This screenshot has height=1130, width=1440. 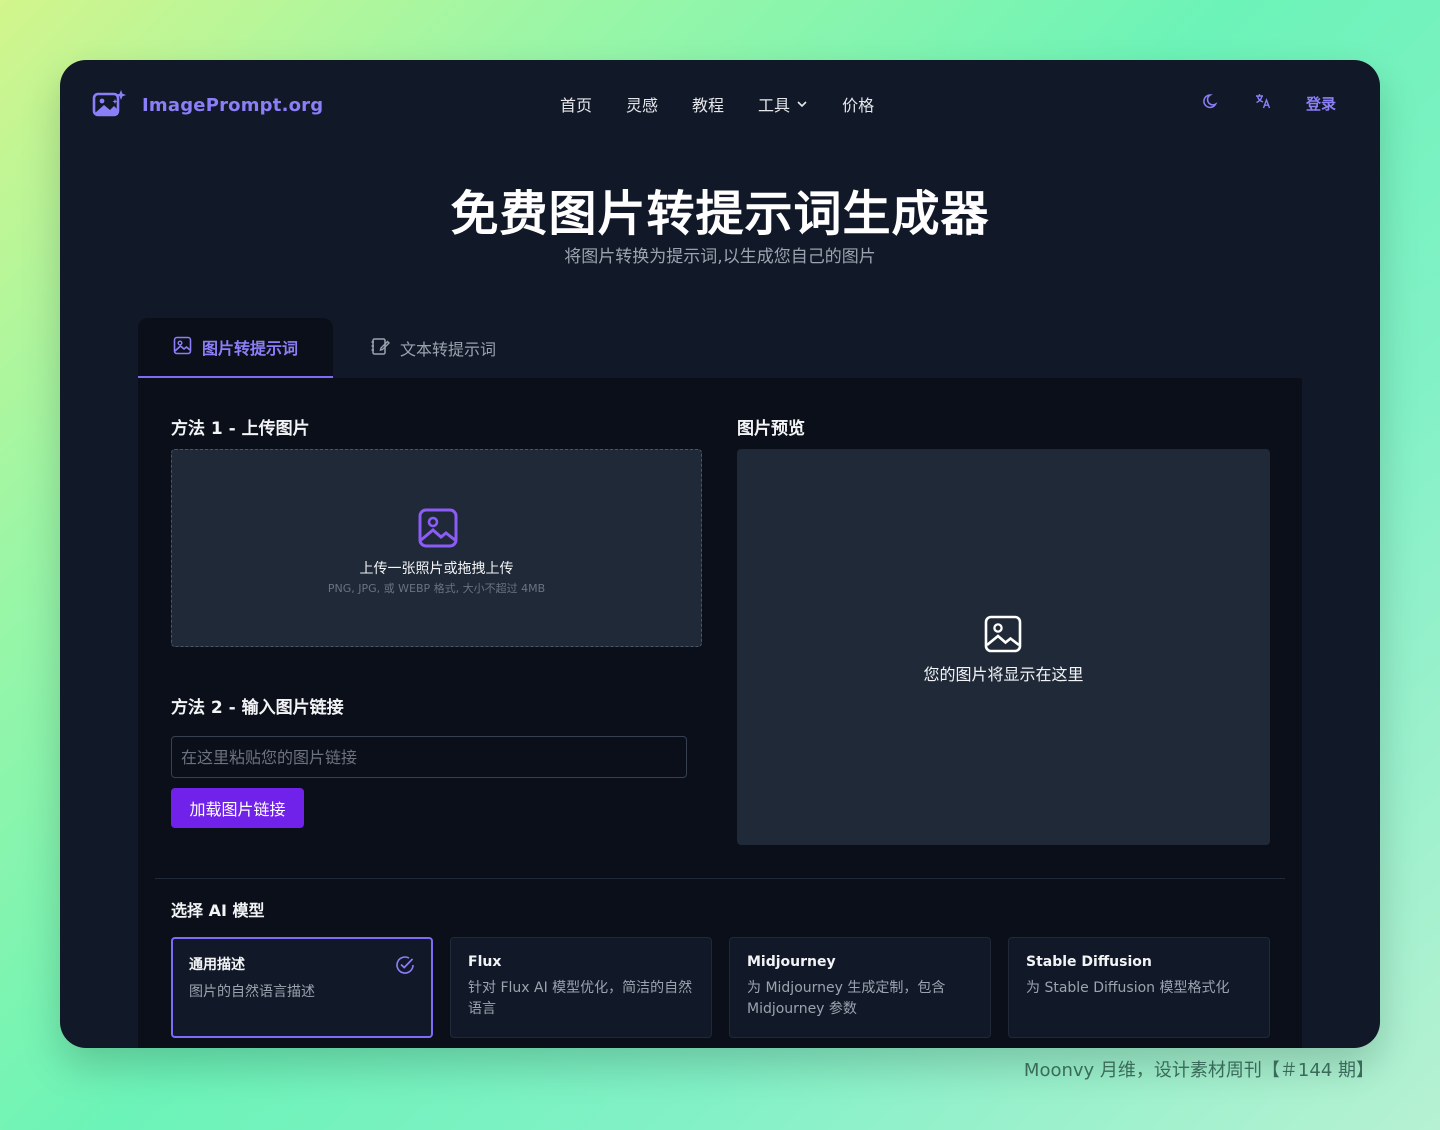 I want to click on logo: ImagePrompt.org, so click(x=207, y=105).